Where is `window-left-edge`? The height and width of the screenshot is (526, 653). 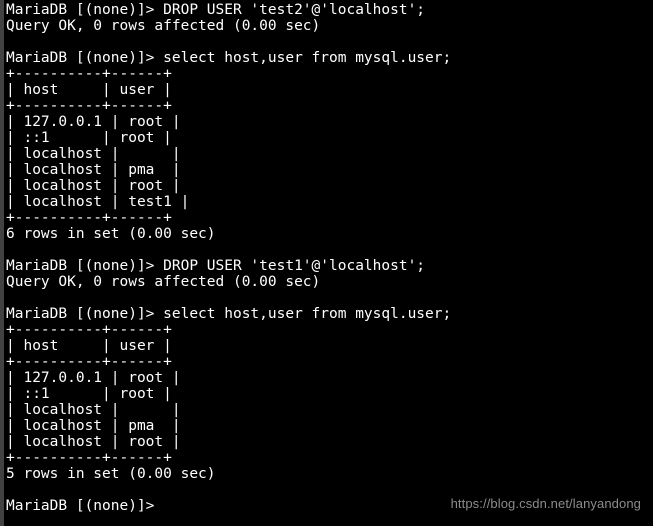
window-left-edge is located at coordinates (2, 263).